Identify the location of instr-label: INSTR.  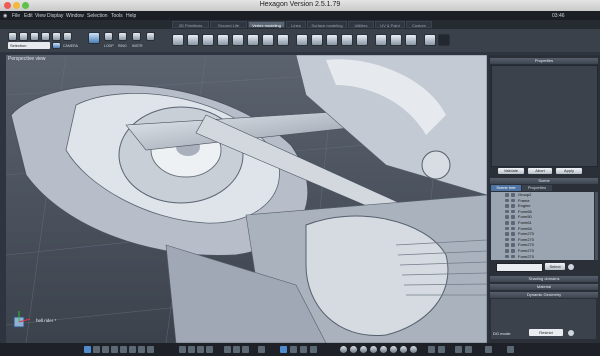
(137, 46).